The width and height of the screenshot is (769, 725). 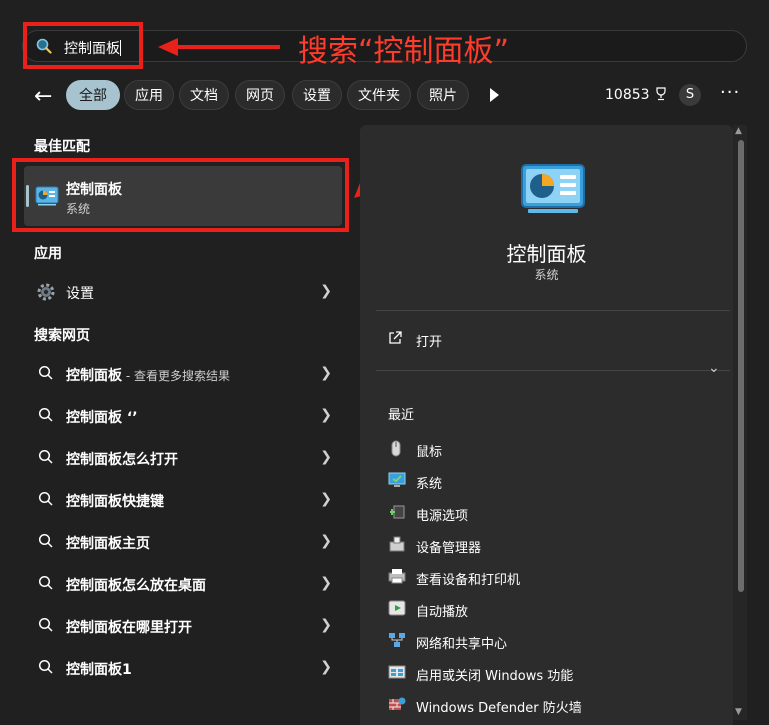 I want to click on best-match-header: 最佳匹配, so click(x=62, y=147).